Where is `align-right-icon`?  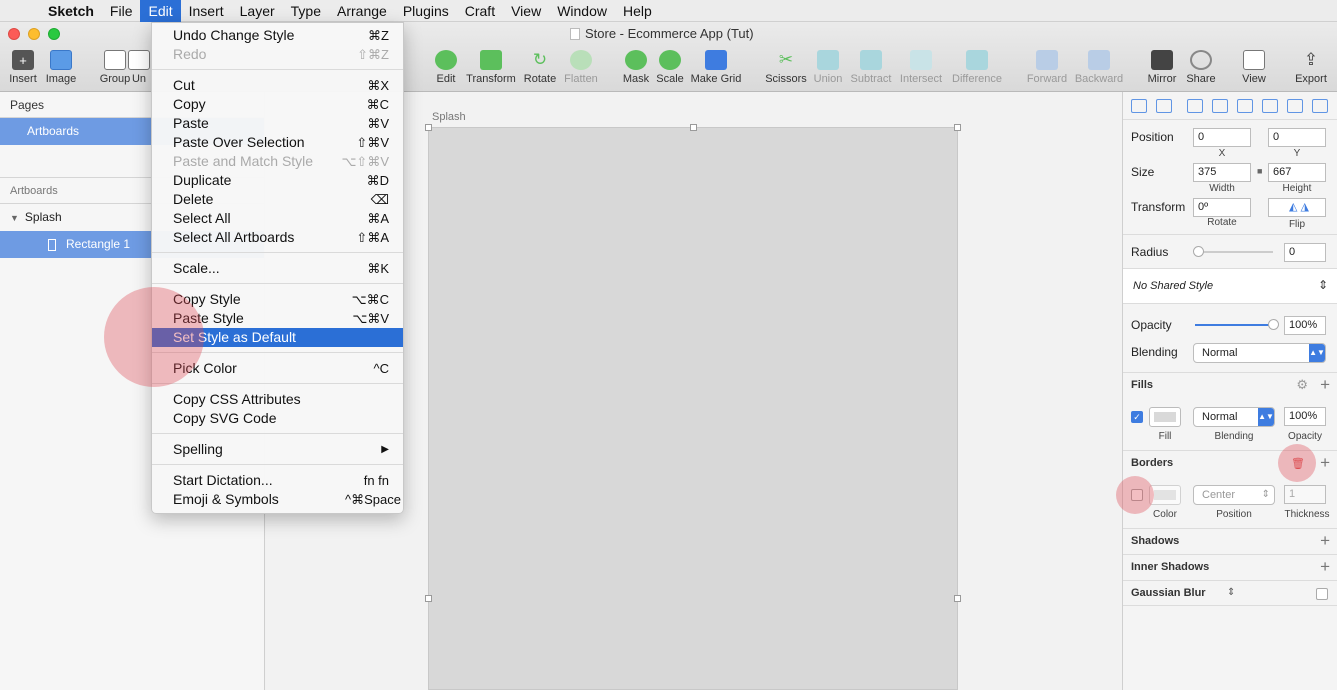
align-right-icon is located at coordinates (1245, 105).